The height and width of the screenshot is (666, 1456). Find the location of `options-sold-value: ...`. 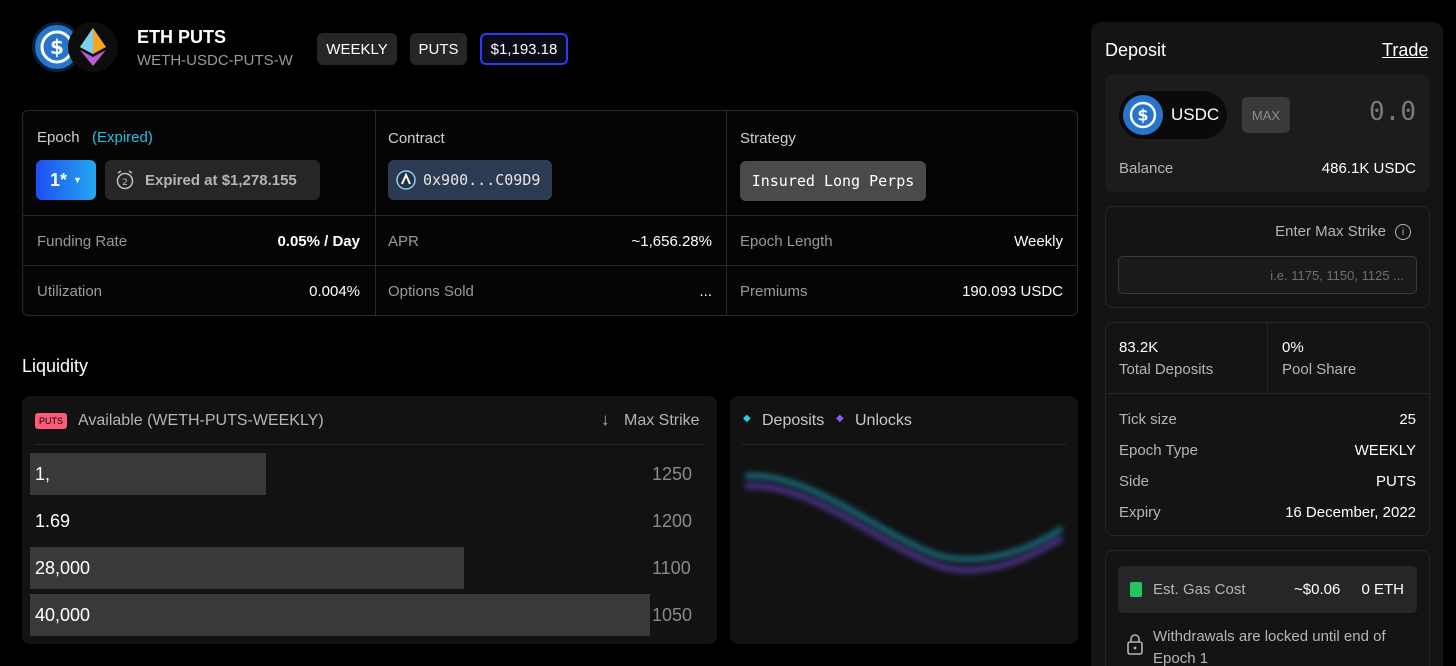

options-sold-value: ... is located at coordinates (705, 291).